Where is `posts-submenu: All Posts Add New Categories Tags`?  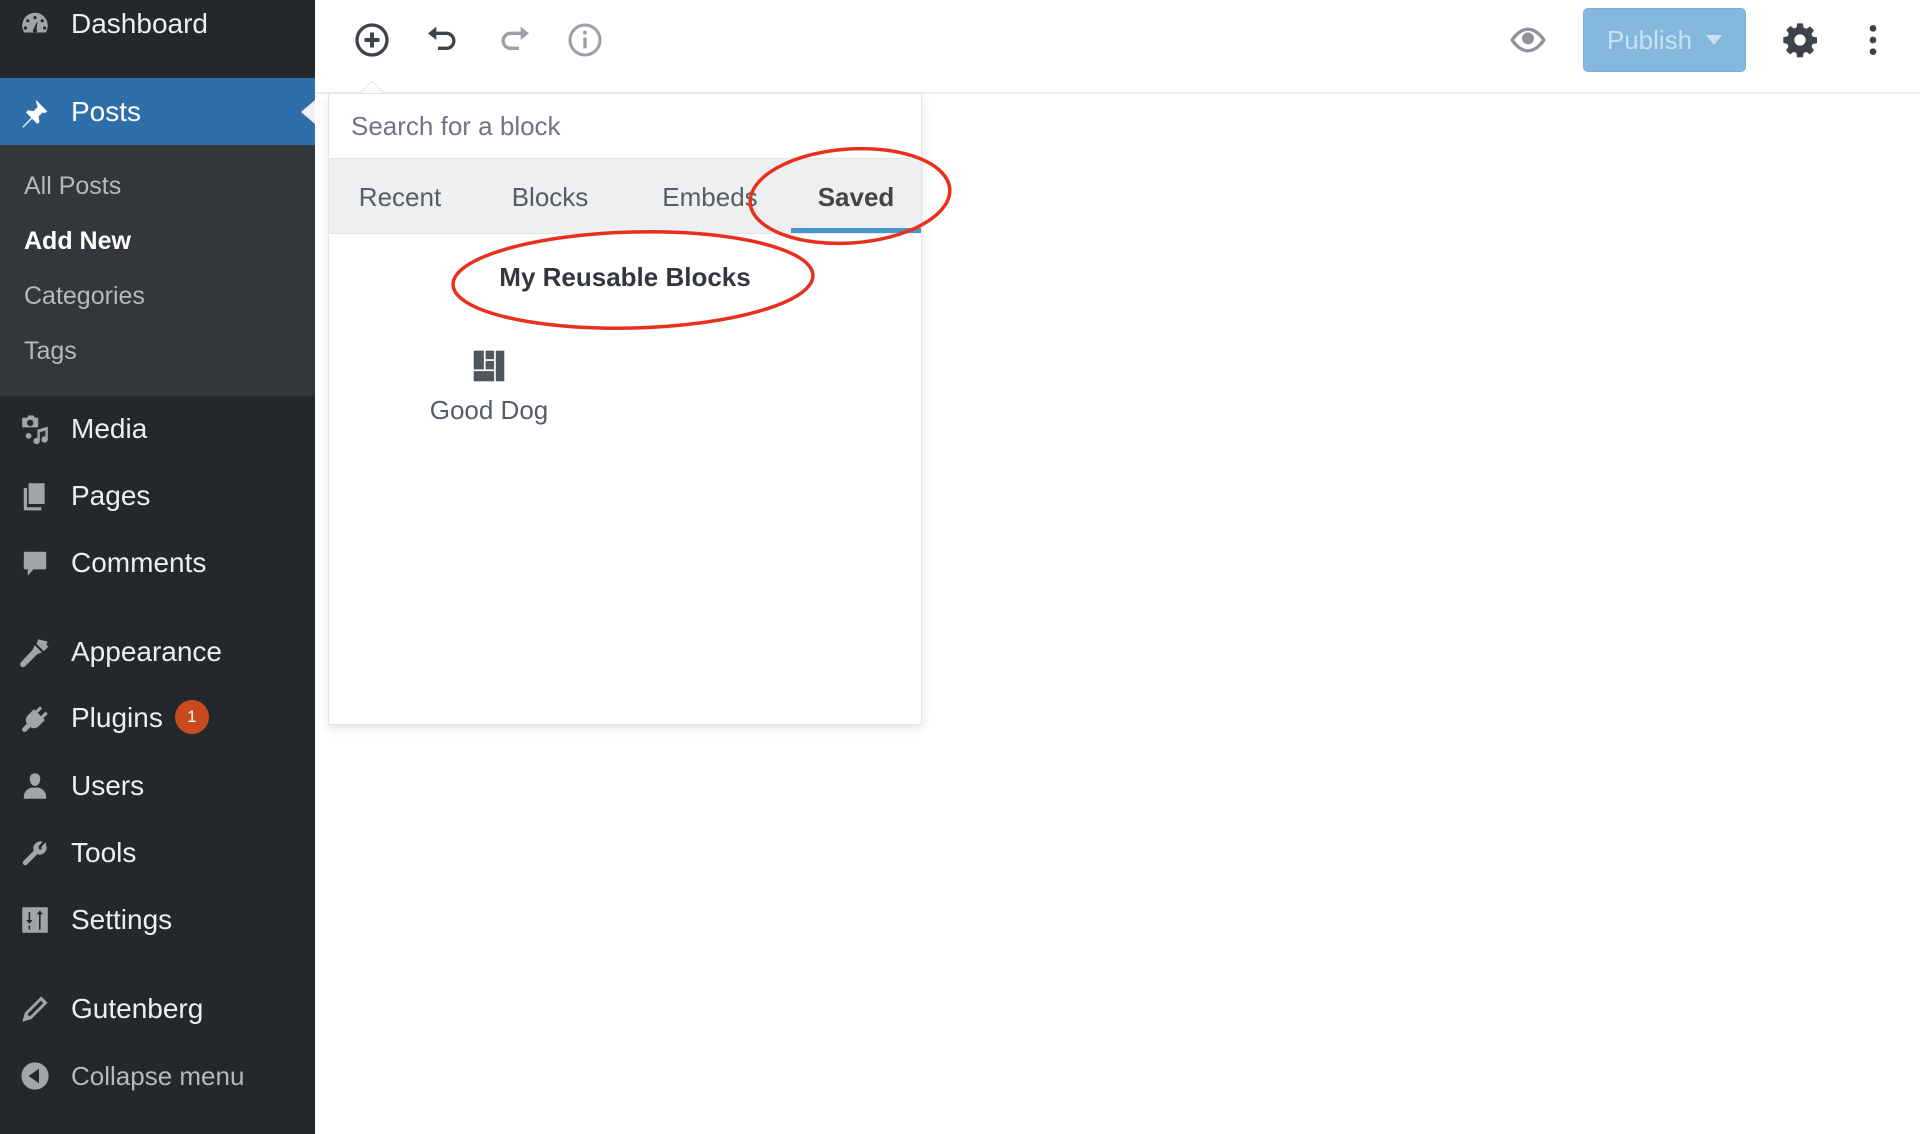 posts-submenu: All Posts Add New Categories Tags is located at coordinates (157, 270).